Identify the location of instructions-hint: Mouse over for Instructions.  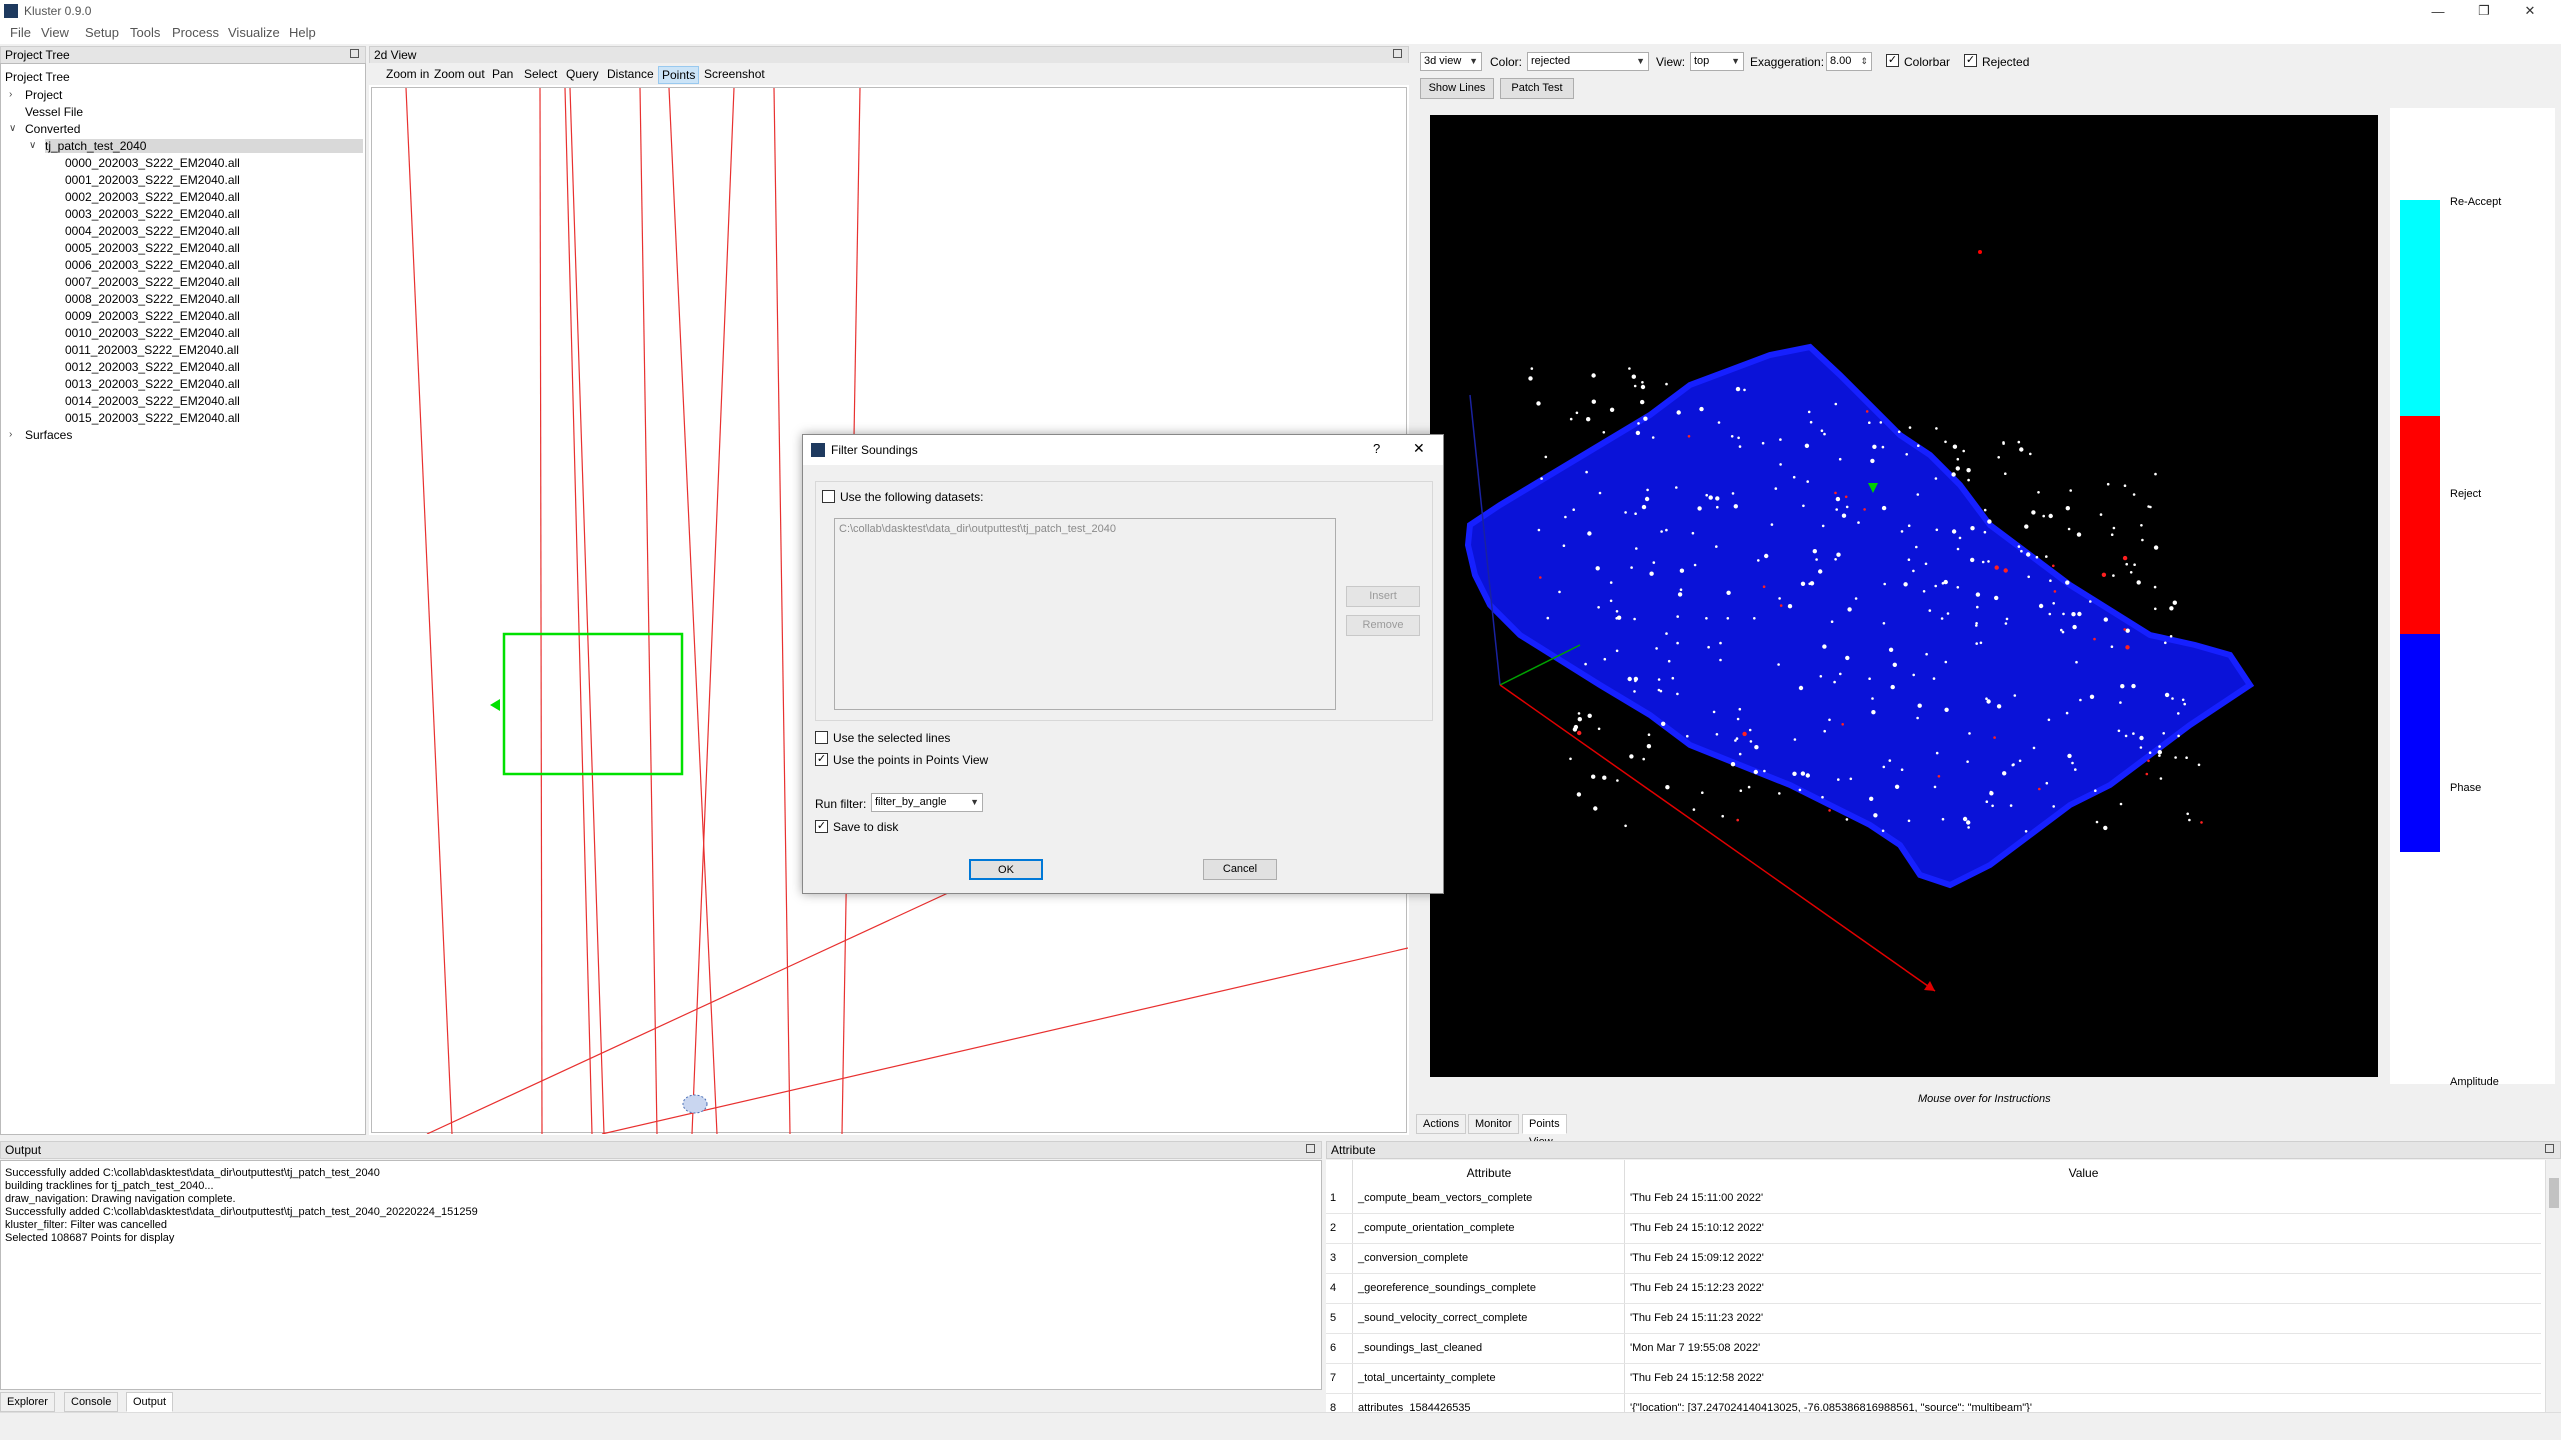
(1984, 1099).